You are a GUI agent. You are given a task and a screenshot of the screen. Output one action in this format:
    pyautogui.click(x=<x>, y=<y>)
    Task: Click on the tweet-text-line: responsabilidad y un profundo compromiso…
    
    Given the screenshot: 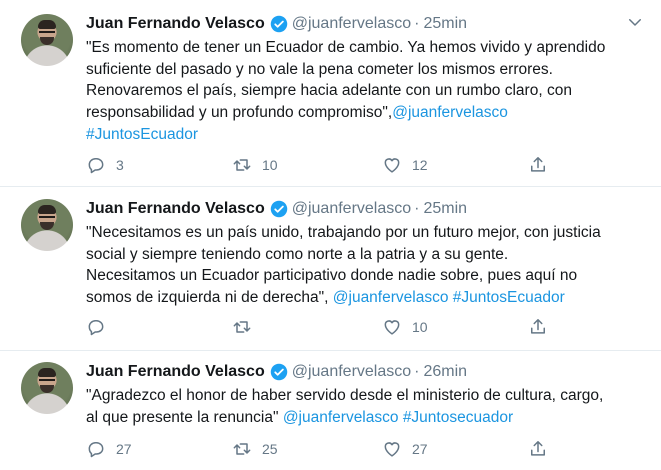 What is the action you would take?
    pyautogui.click(x=239, y=113)
    